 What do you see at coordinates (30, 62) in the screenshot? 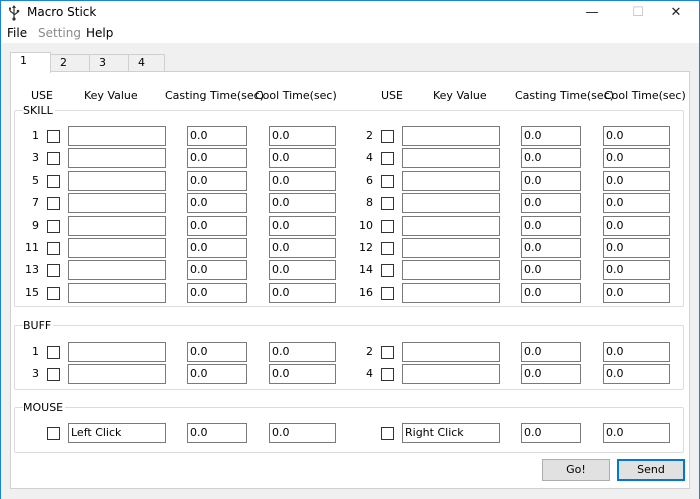
I see `tab-1: 1` at bounding box center [30, 62].